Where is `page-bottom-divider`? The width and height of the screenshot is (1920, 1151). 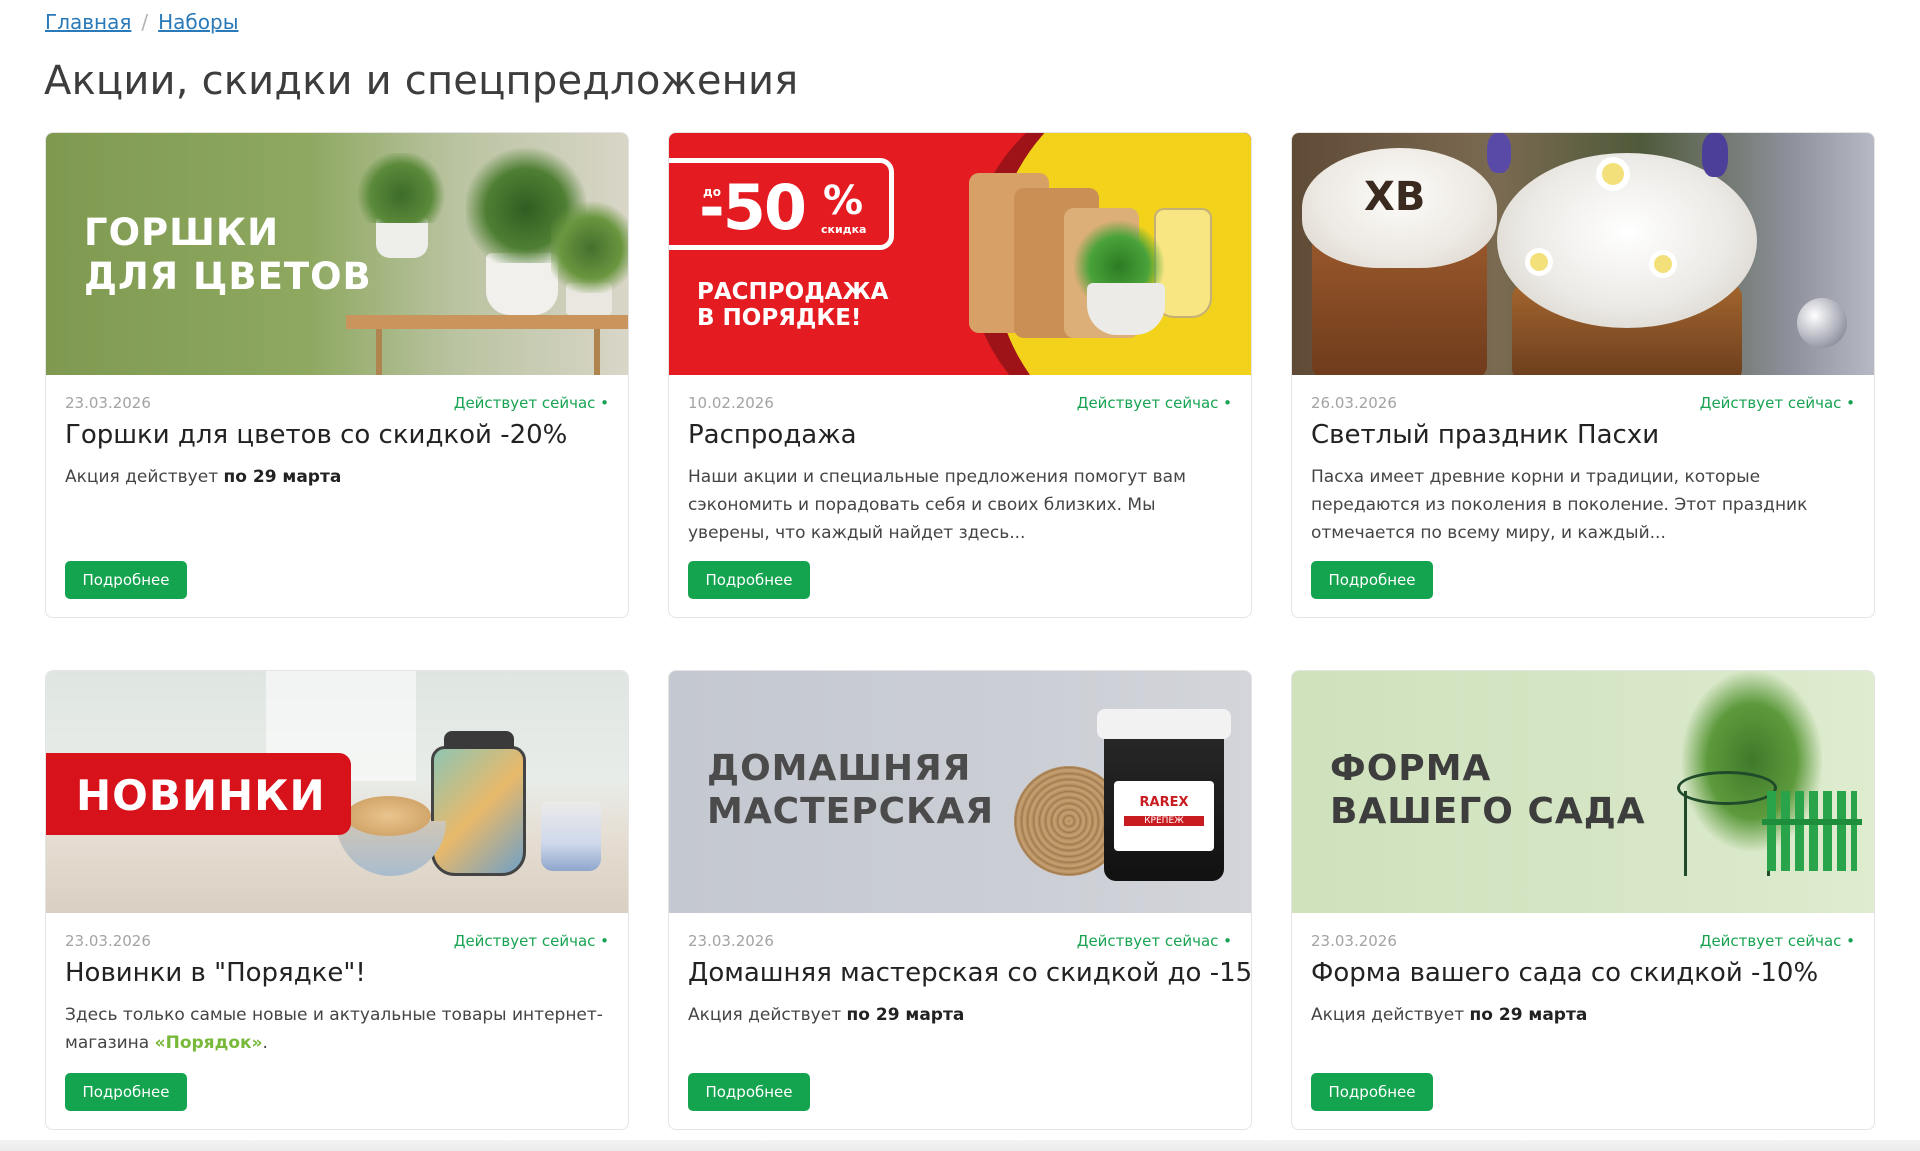 page-bottom-divider is located at coordinates (960, 1145).